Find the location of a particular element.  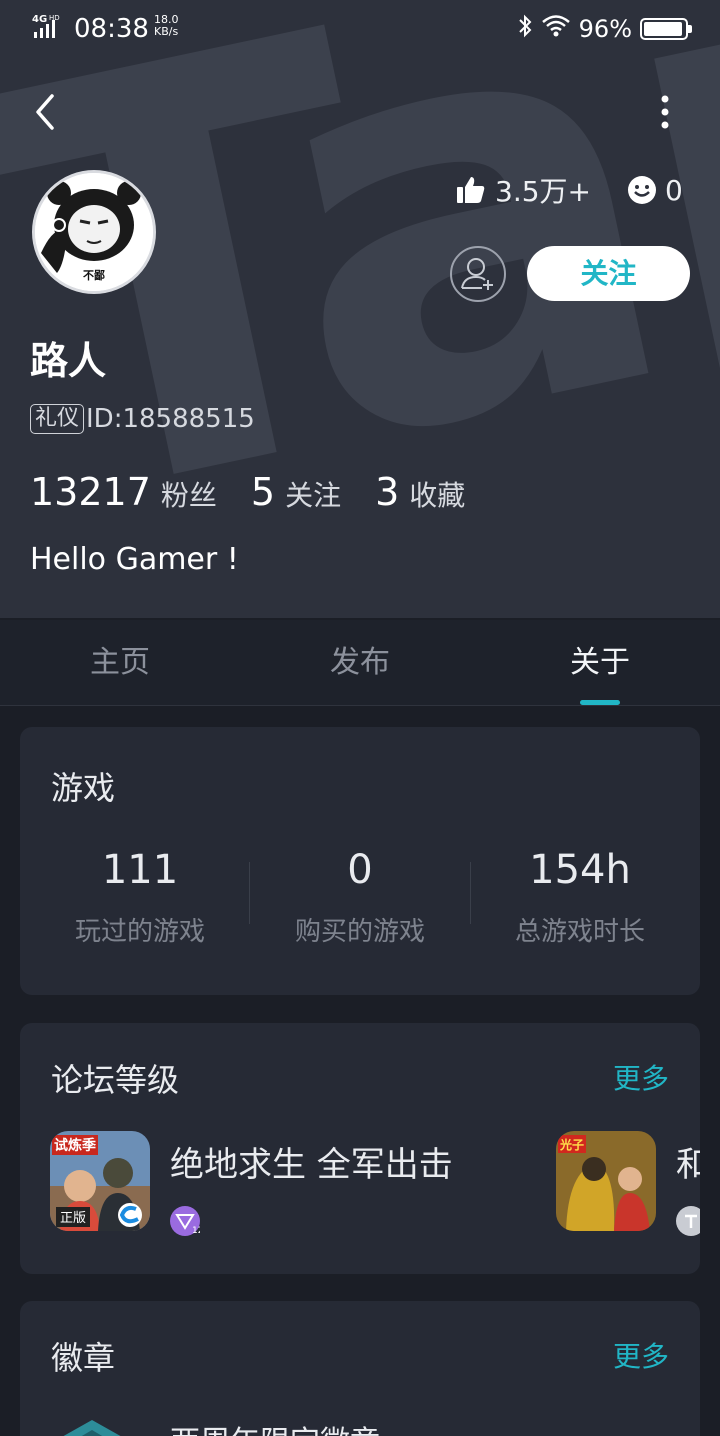

profile-tabs: 主页 发布 关于 is located at coordinates (360, 663).